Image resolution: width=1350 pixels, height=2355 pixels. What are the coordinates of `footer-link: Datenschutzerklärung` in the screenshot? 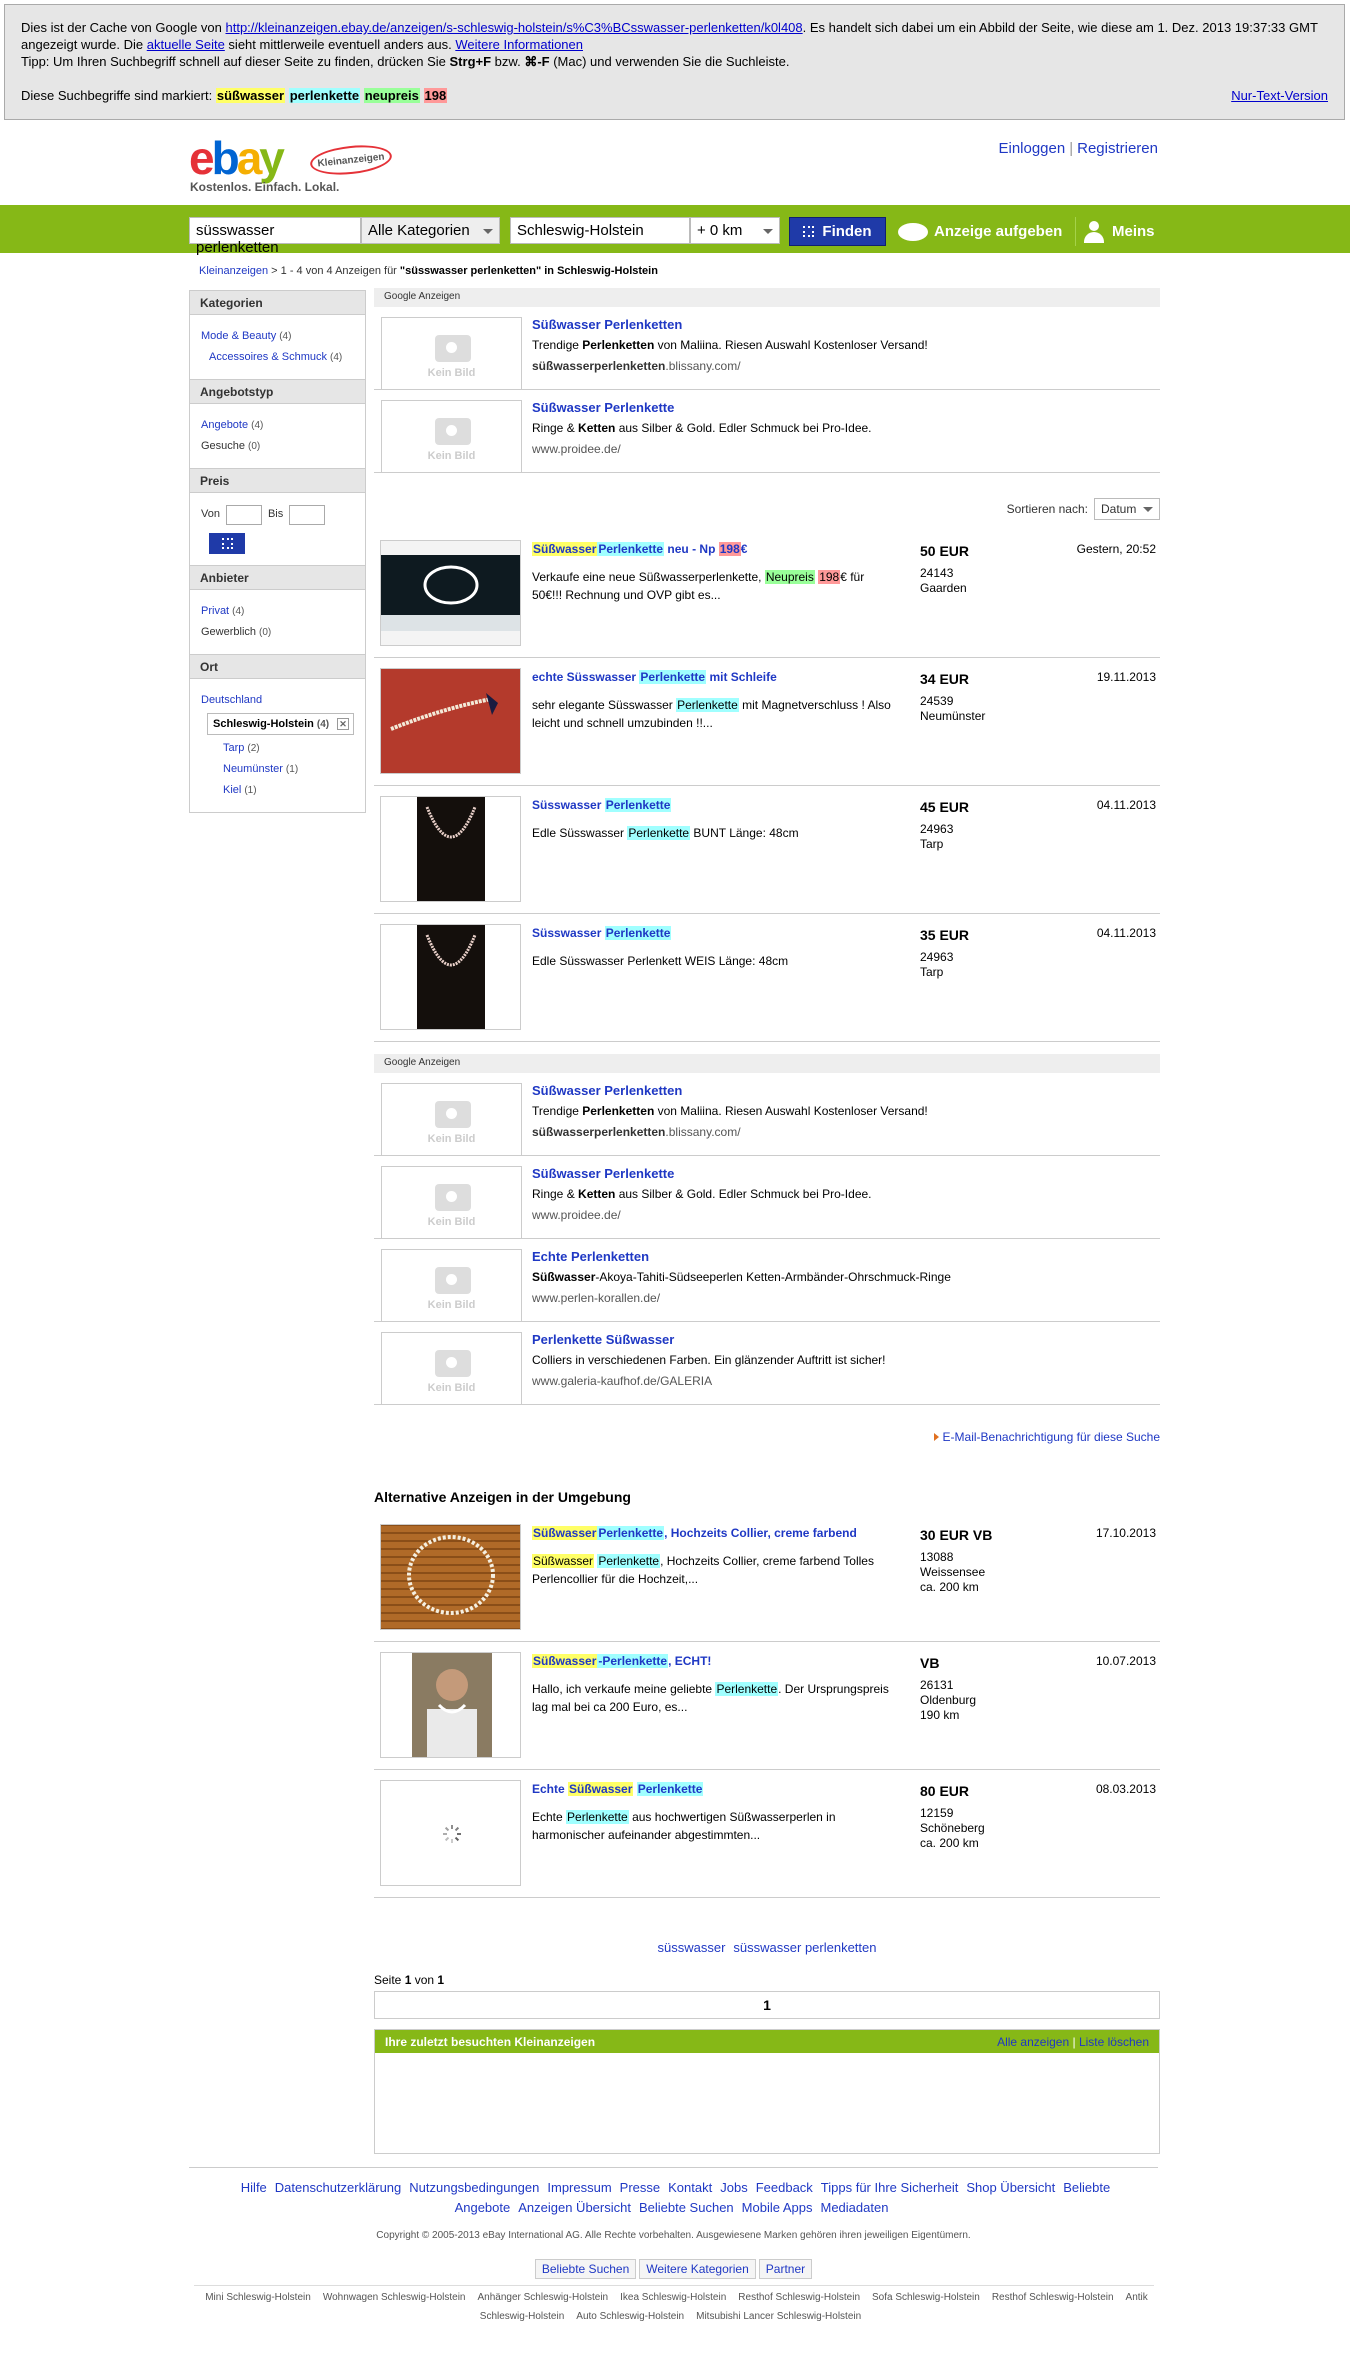 It's located at (338, 2187).